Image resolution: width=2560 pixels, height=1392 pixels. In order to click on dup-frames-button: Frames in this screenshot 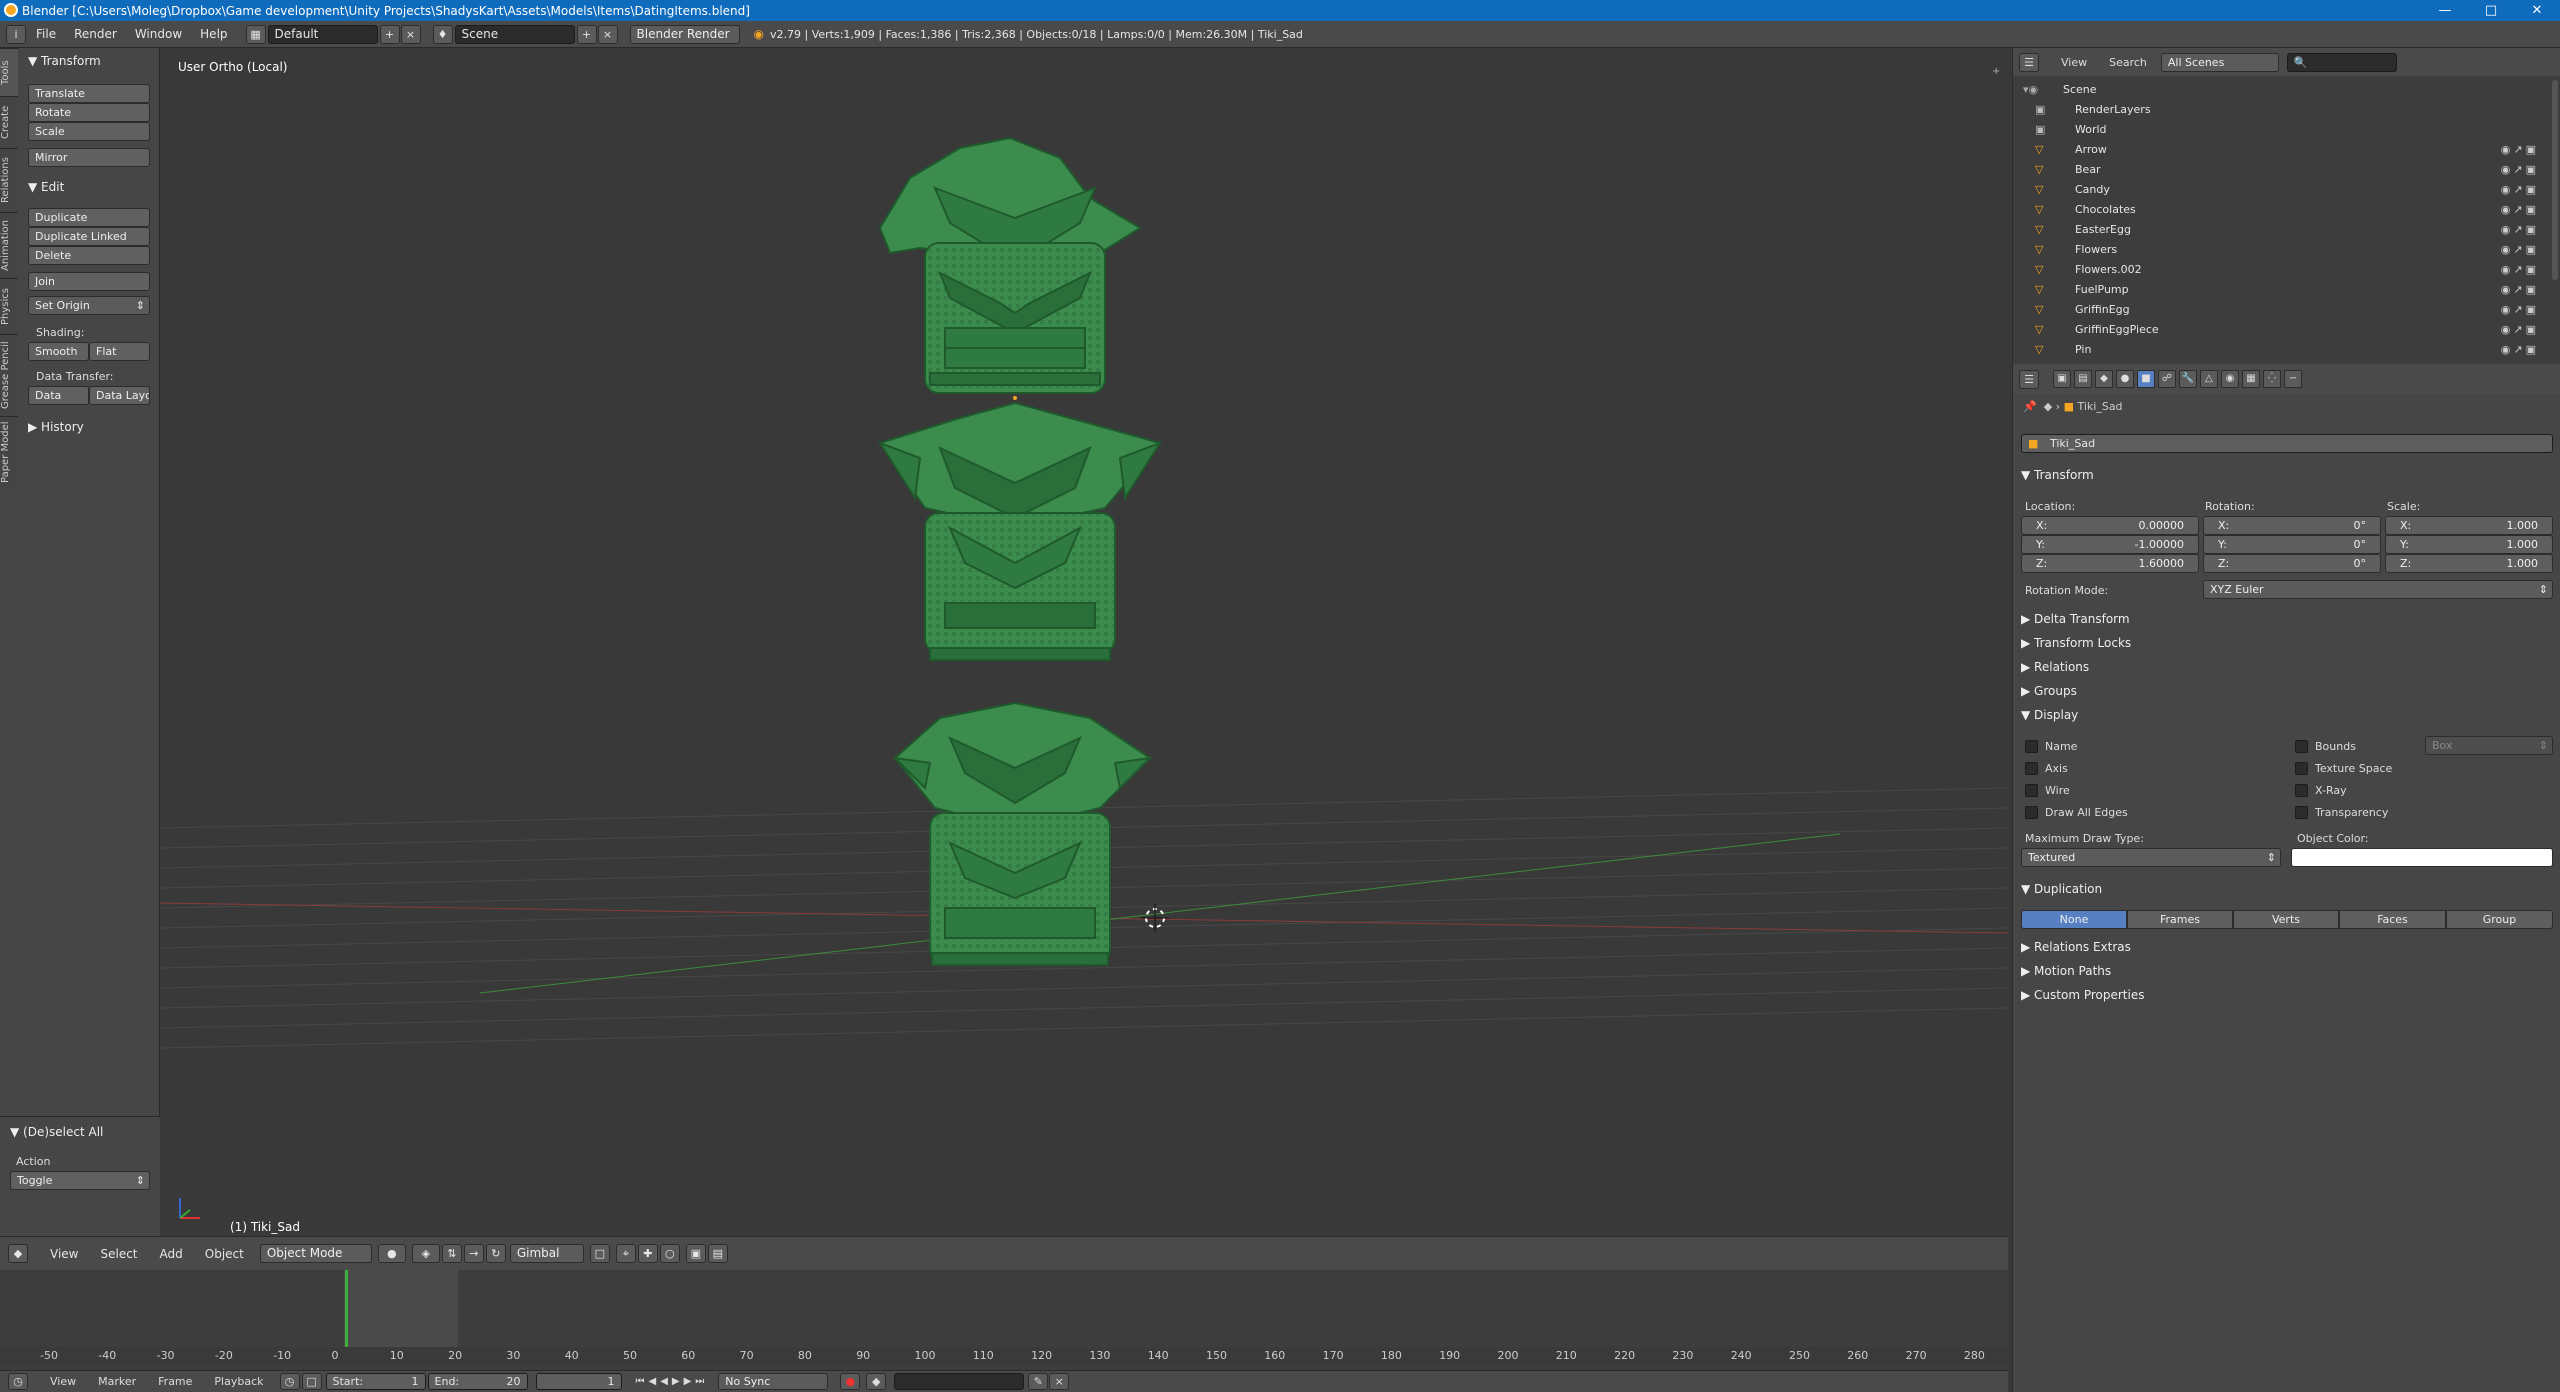, I will do `click(2180, 919)`.